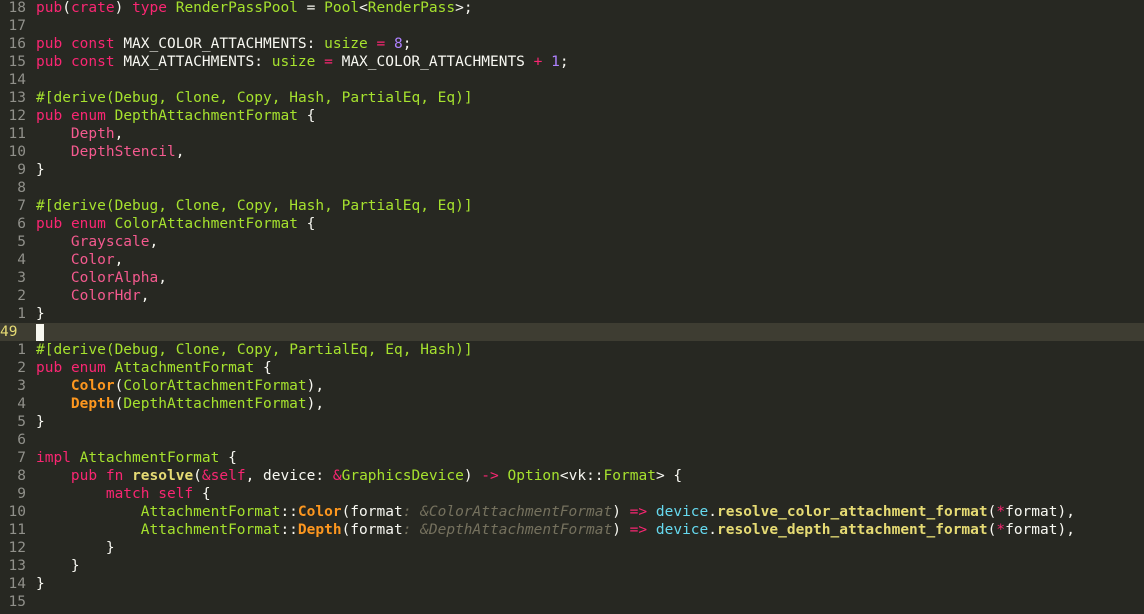  What do you see at coordinates (114, 476) in the screenshot?
I see `code-token: fn` at bounding box center [114, 476].